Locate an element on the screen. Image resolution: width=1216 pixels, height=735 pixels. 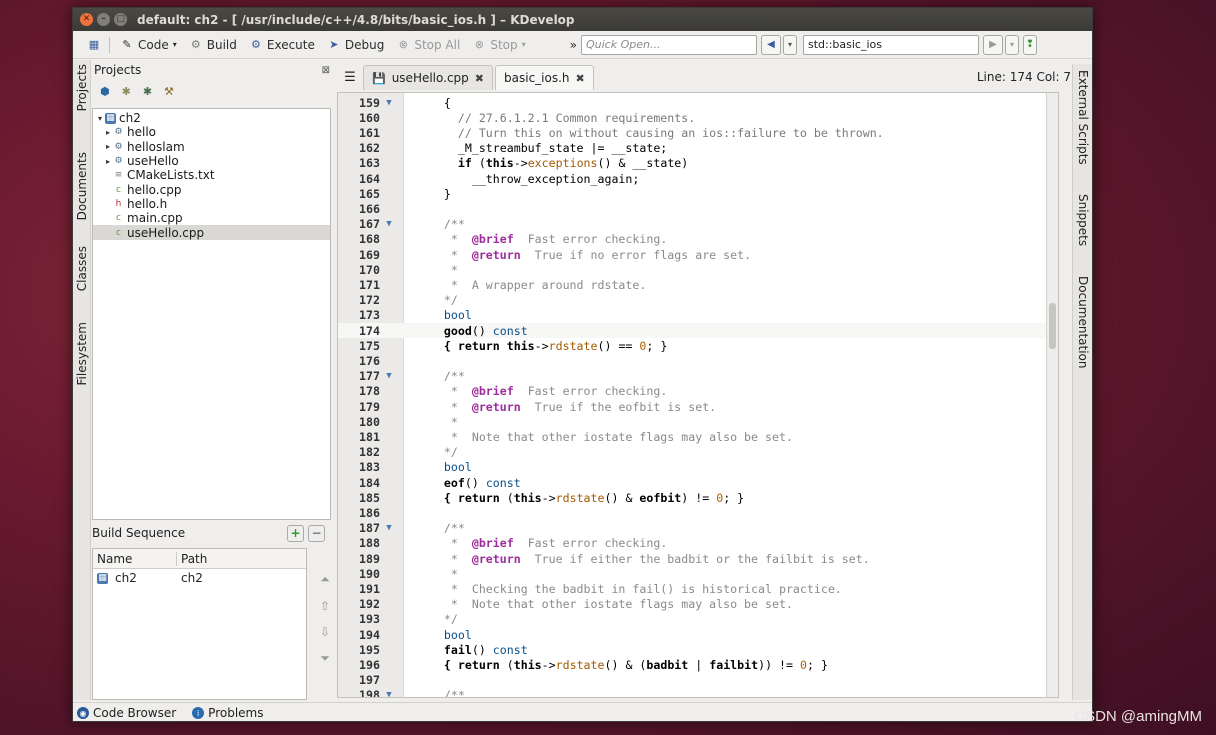
code-line: 193 */ is located at coordinates (698, 619).